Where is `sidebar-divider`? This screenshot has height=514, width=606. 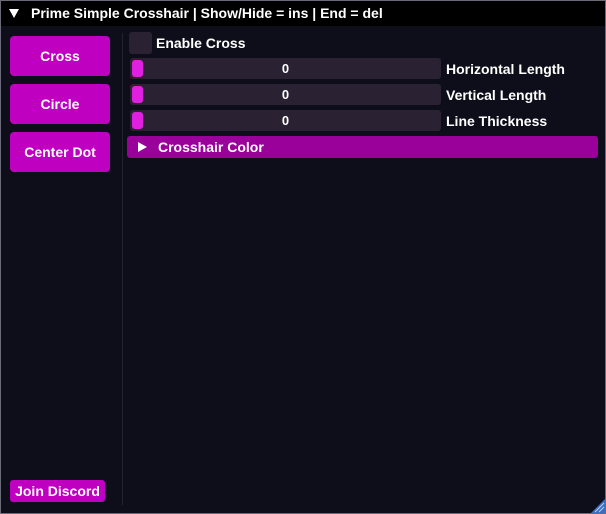
sidebar-divider is located at coordinates (122, 269).